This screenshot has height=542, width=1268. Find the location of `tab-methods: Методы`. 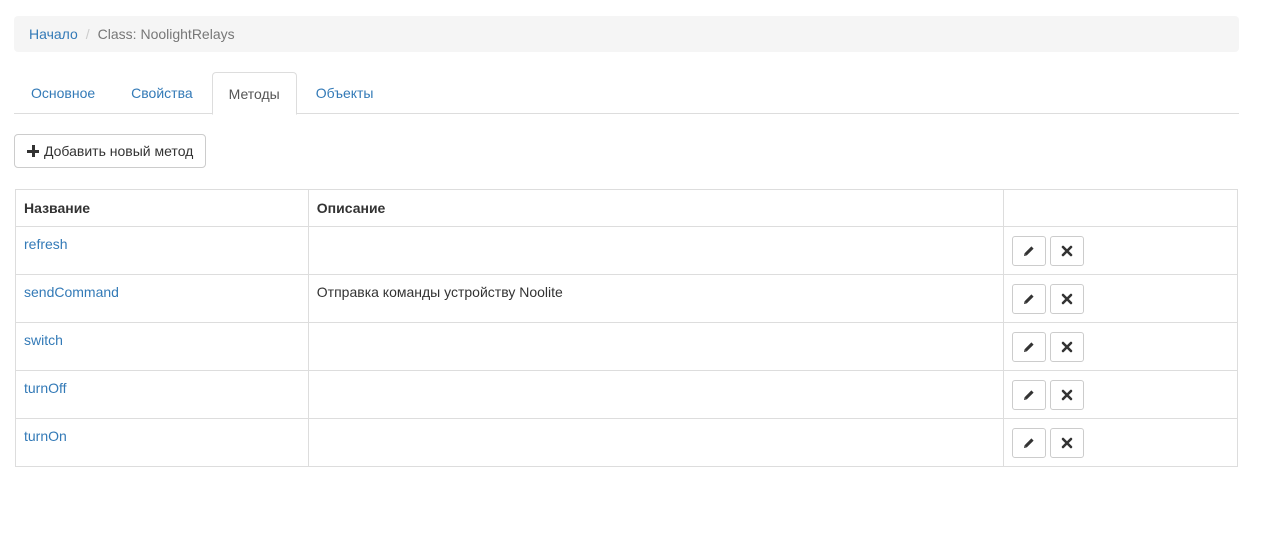

tab-methods: Методы is located at coordinates (254, 93).